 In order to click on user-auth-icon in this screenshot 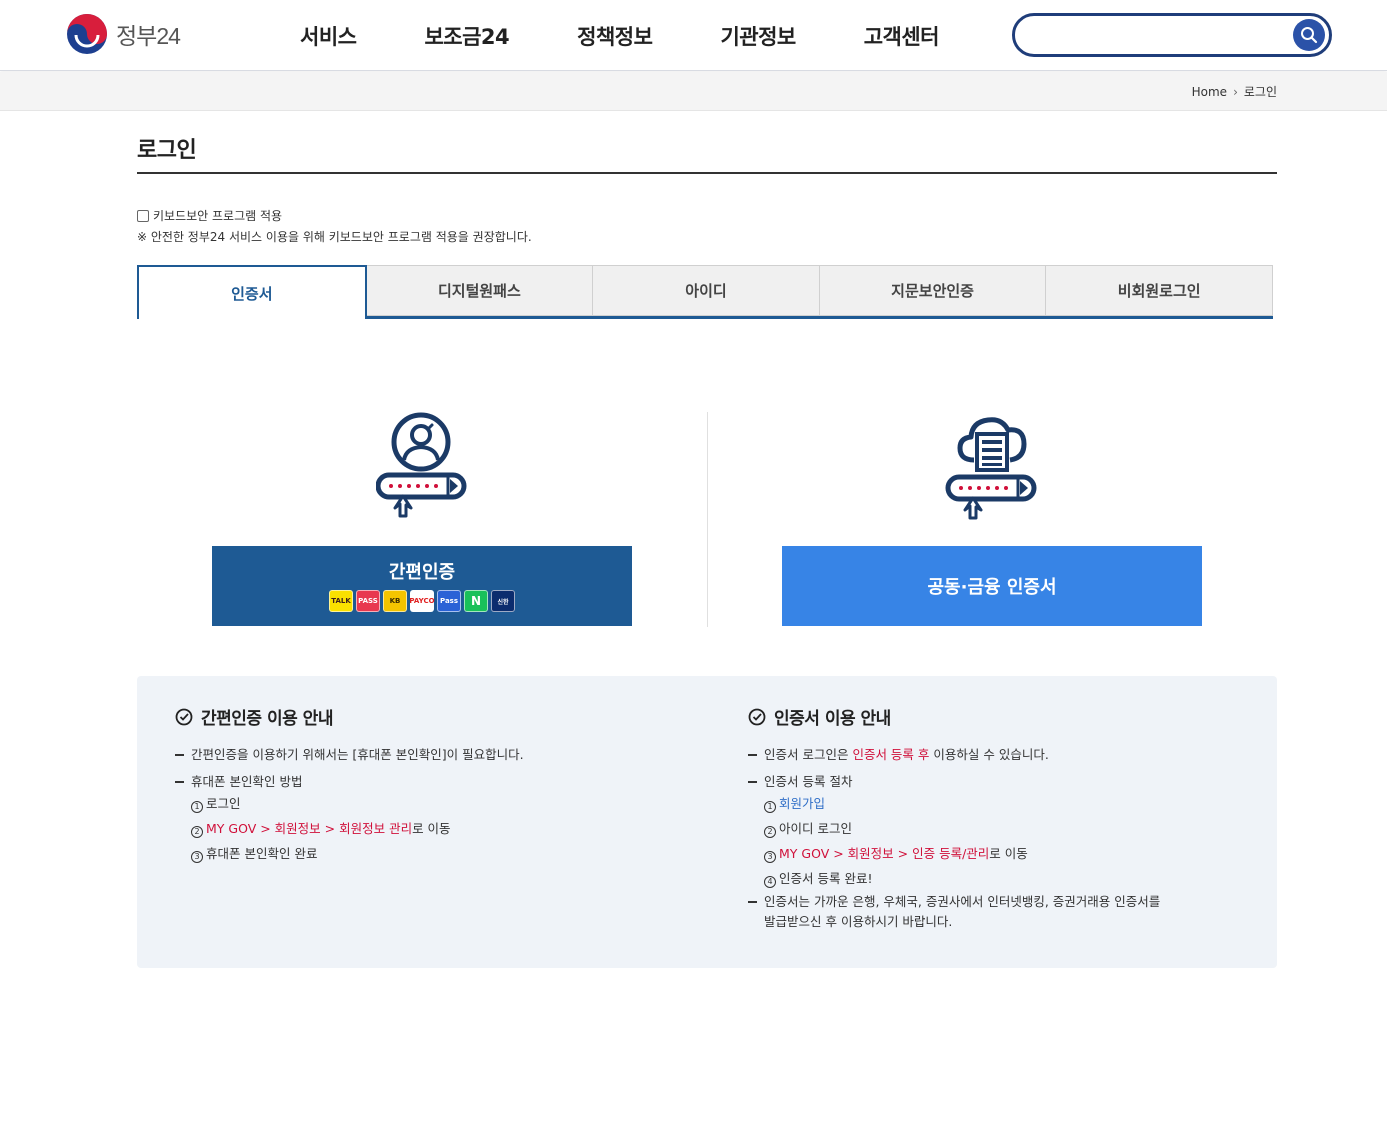, I will do `click(421, 465)`.